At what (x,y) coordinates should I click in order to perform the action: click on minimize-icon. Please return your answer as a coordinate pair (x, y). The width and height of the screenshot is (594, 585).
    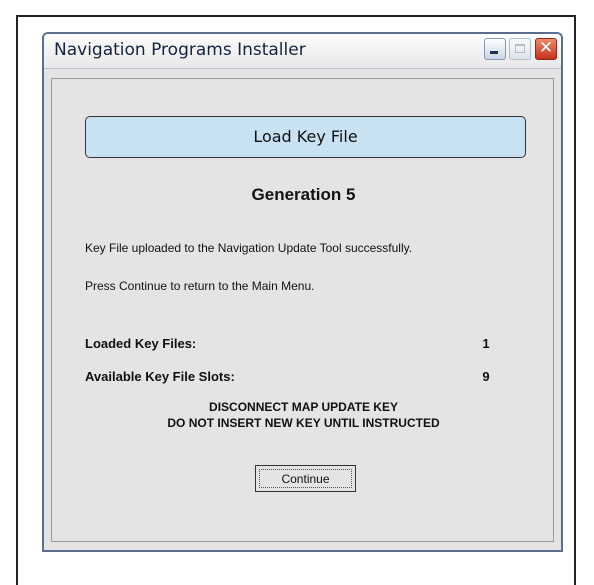
    Looking at the image, I should click on (495, 49).